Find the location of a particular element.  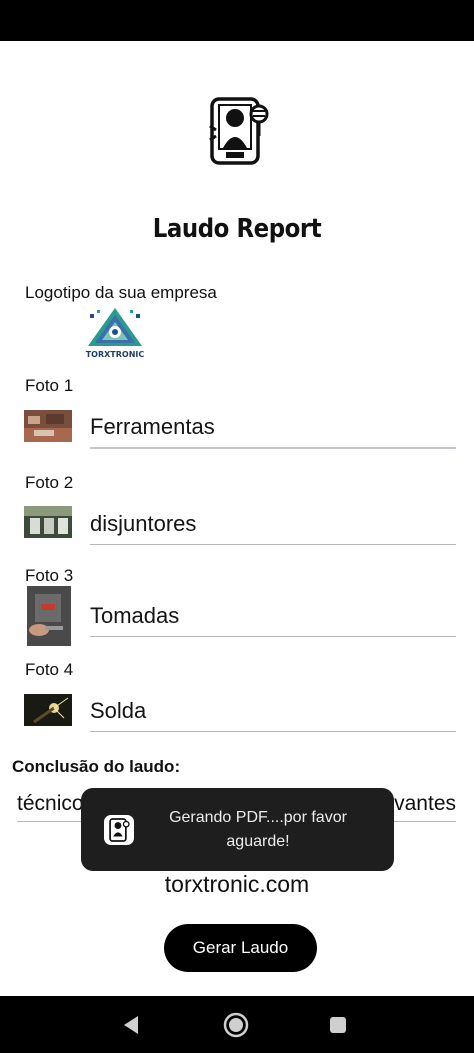

conclusion-label: Conclusão do laudo: is located at coordinates (96, 766).